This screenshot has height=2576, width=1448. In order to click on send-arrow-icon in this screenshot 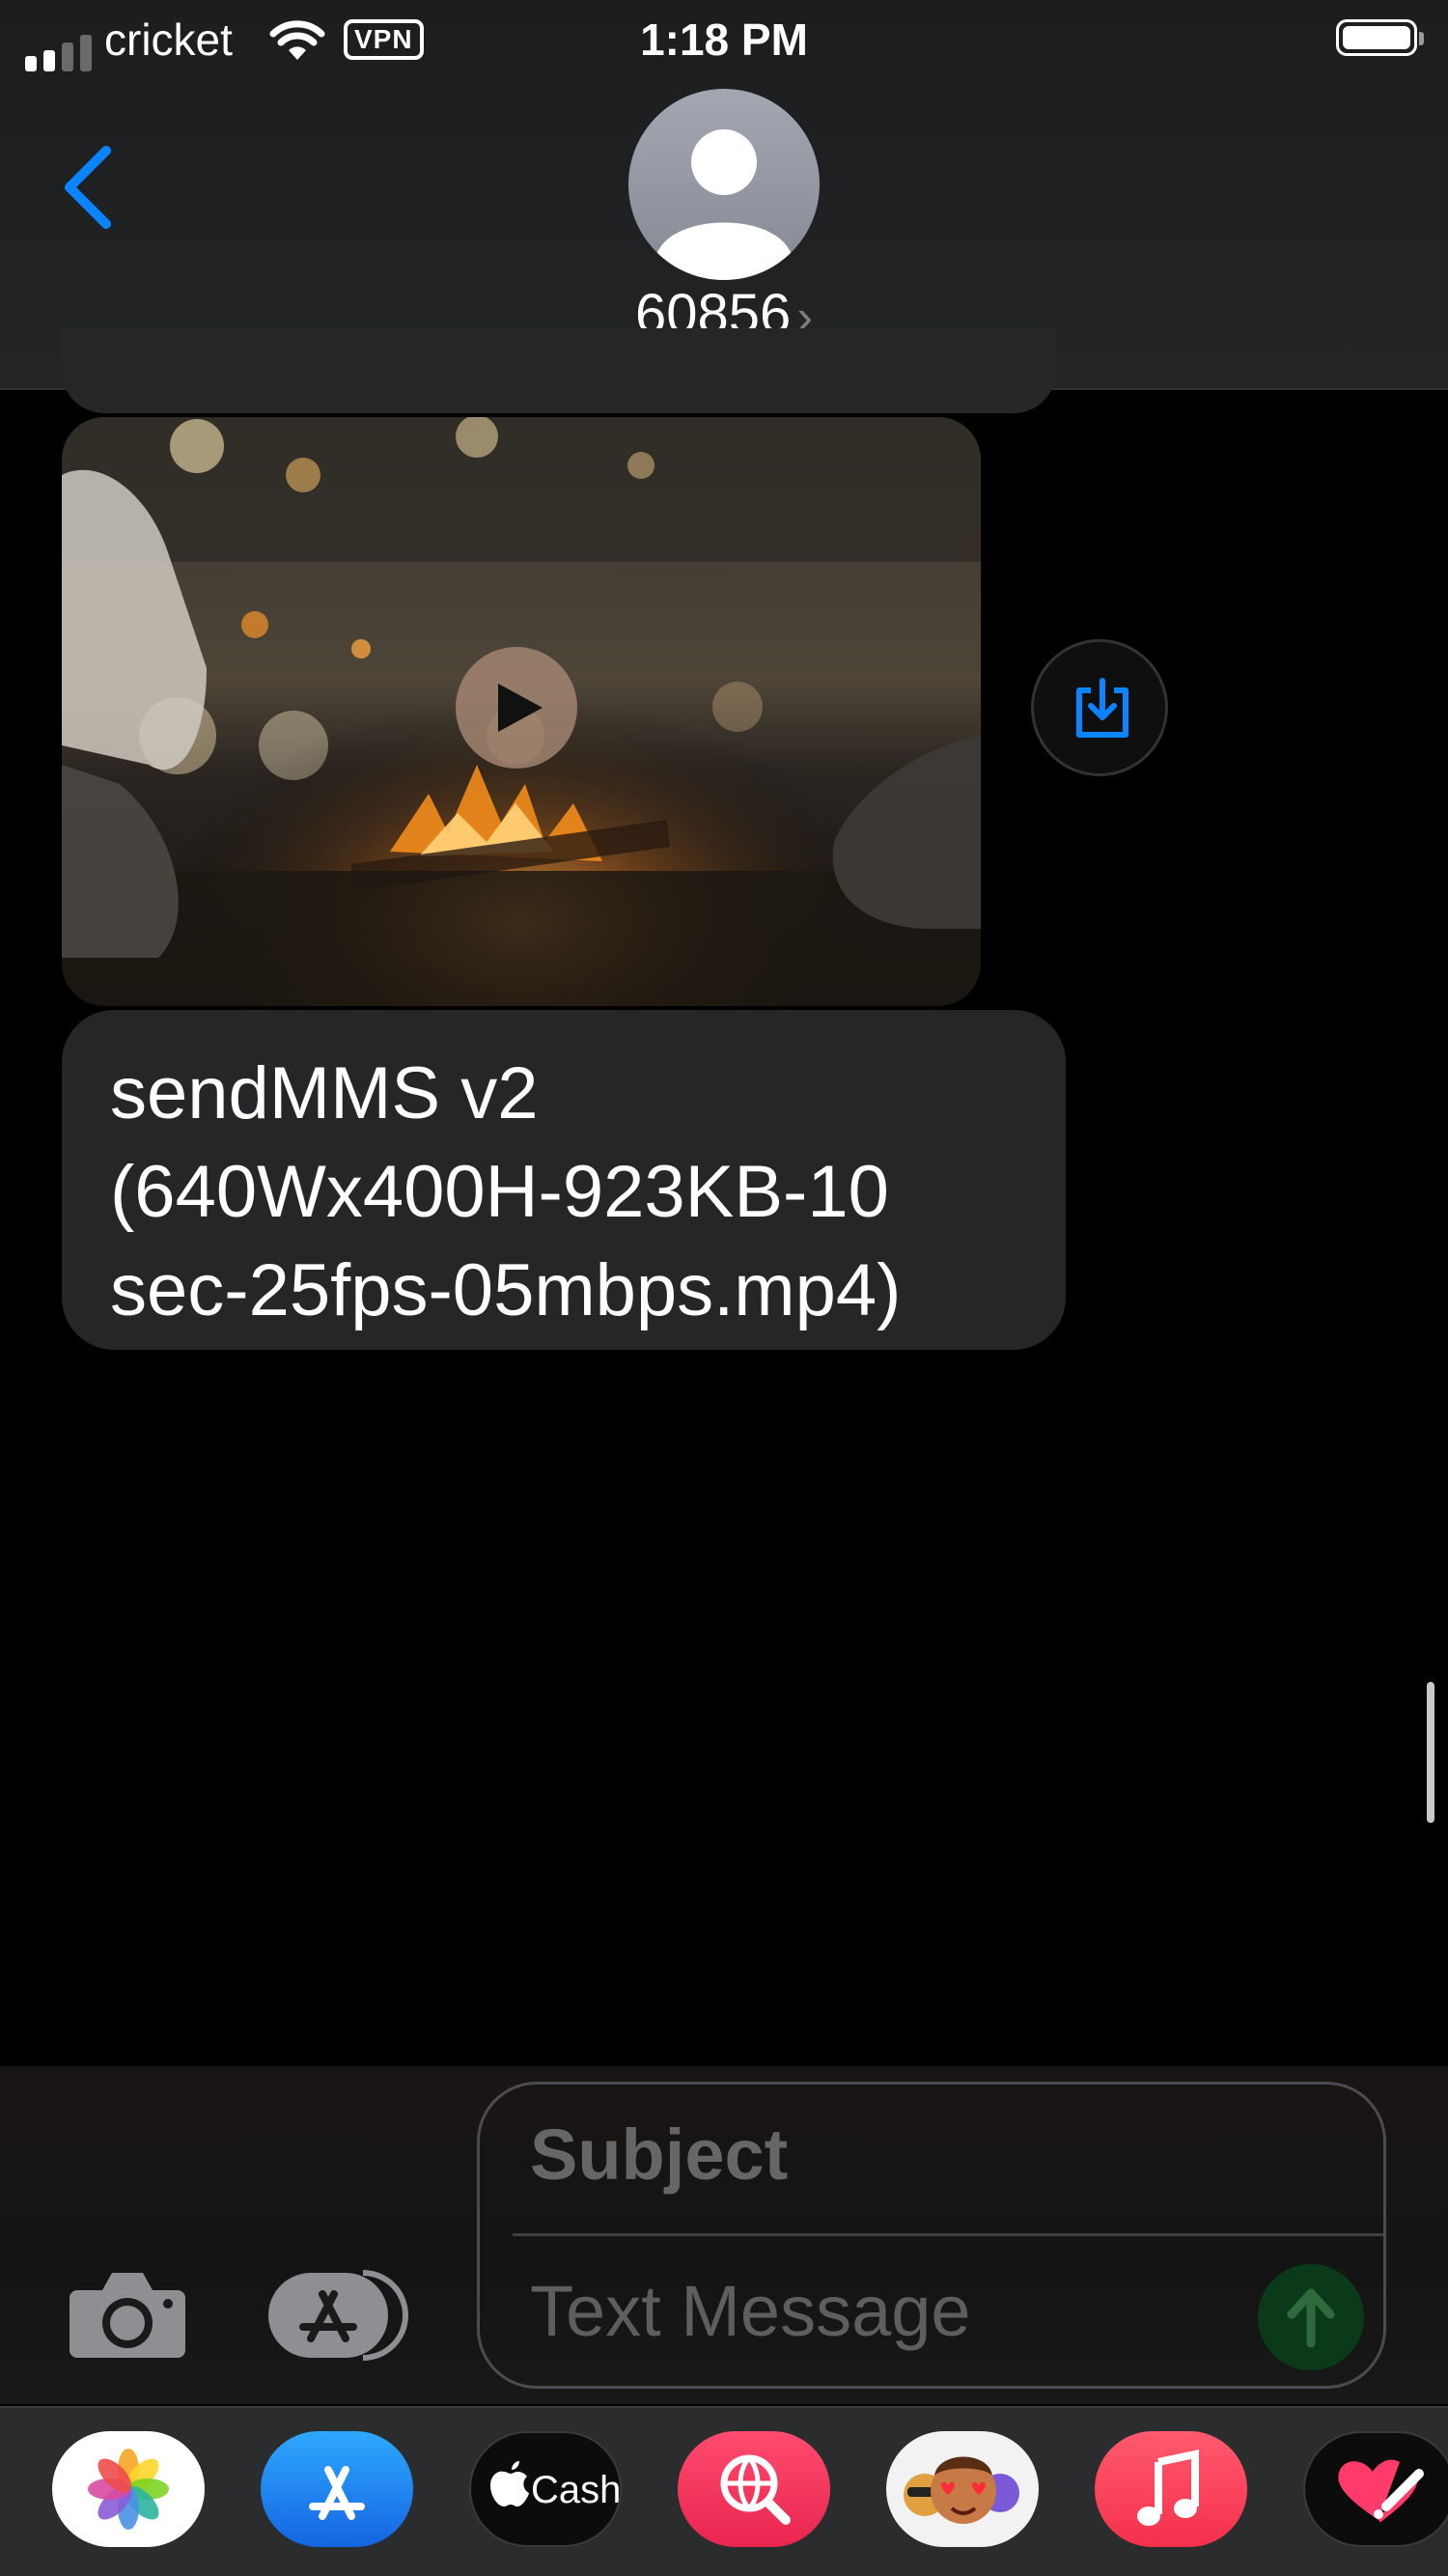, I will do `click(1311, 2317)`.